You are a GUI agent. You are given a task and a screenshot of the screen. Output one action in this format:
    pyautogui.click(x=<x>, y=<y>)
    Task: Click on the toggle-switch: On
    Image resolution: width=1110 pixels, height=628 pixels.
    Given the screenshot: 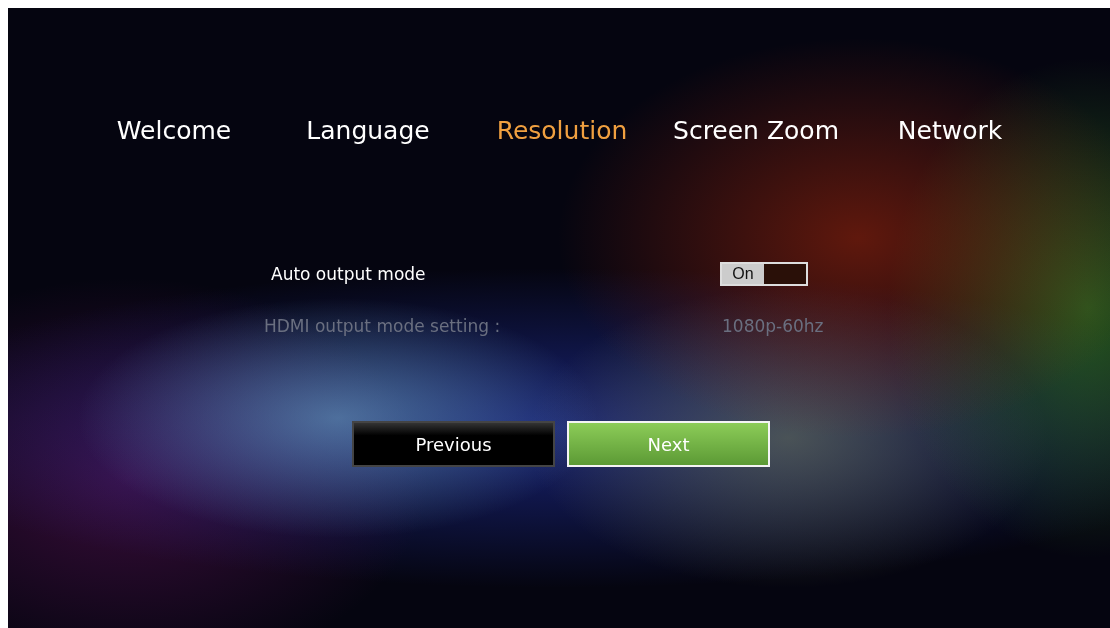 What is the action you would take?
    pyautogui.click(x=764, y=274)
    